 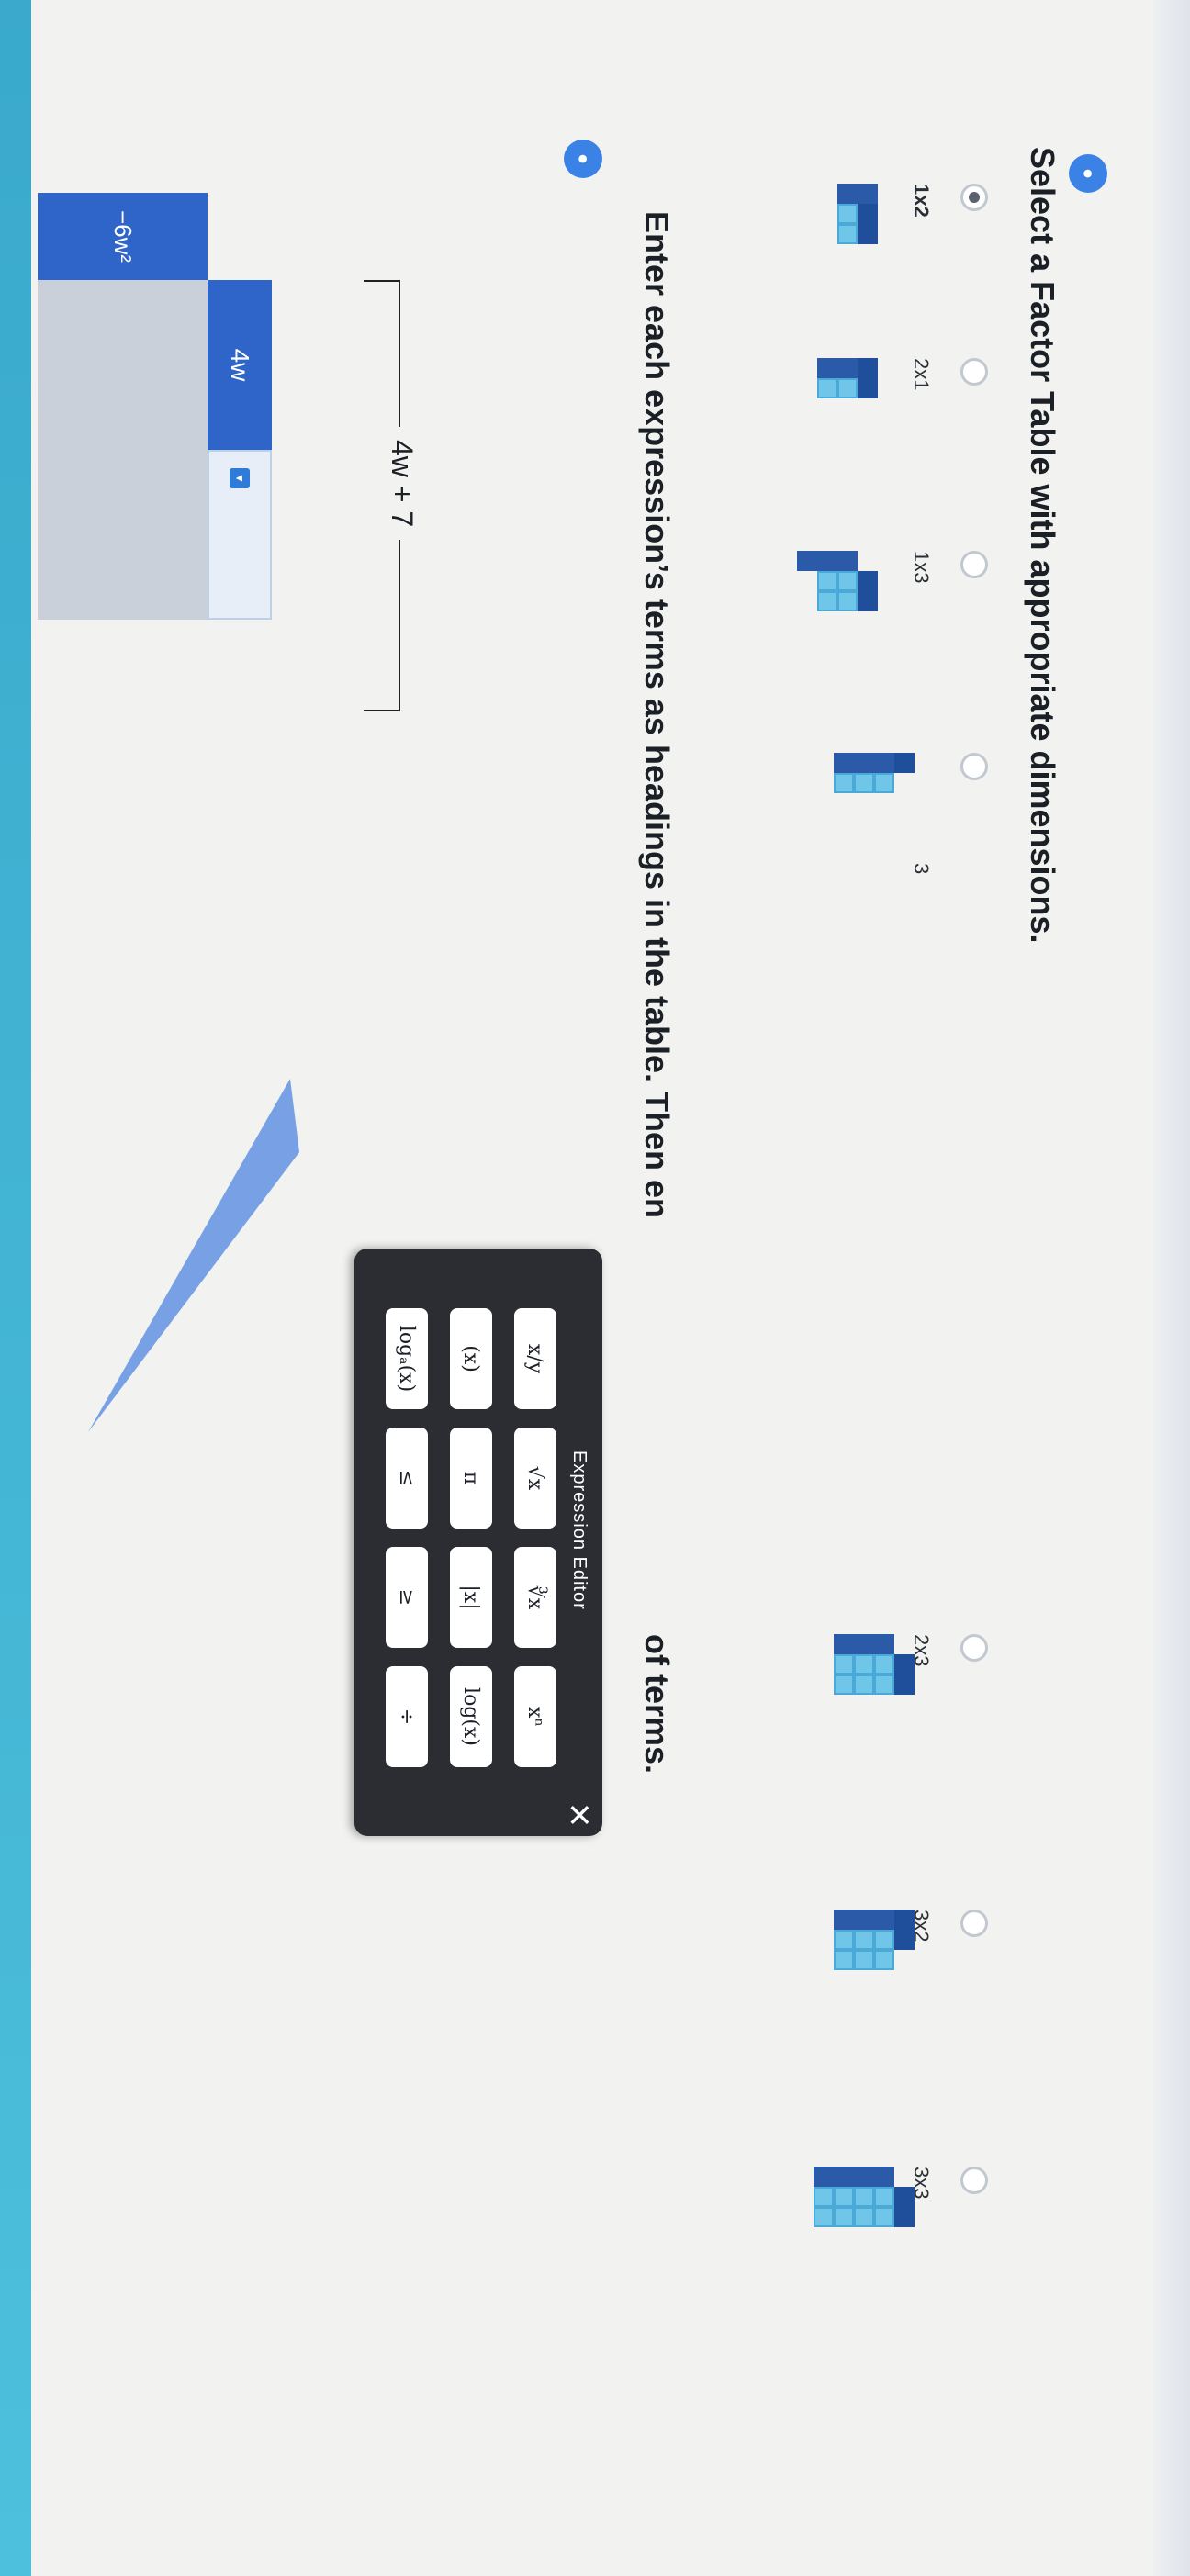 I want to click on option-1x3-radio, so click(x=974, y=564).